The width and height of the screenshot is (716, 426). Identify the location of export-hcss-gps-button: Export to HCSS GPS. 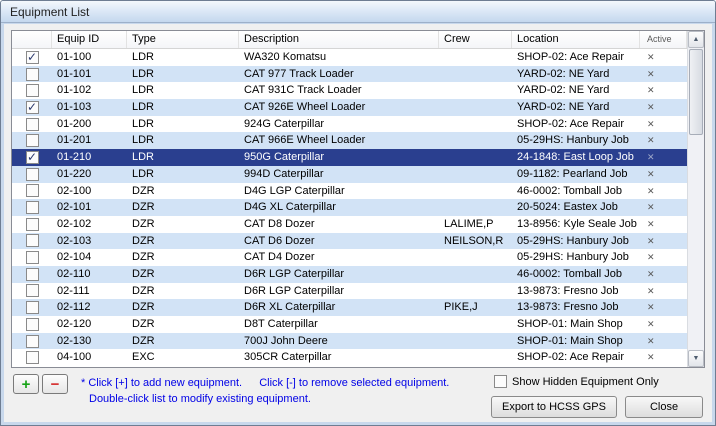
(554, 407).